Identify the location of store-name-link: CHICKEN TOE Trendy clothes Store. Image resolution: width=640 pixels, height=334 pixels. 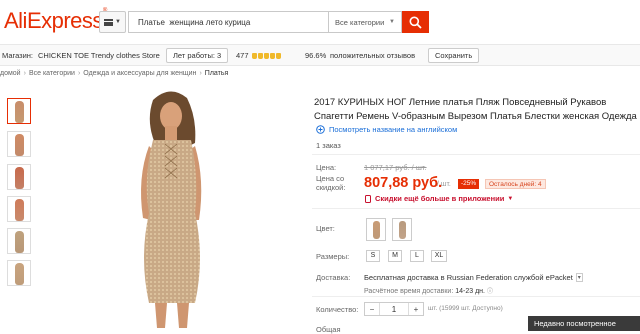
(99, 55).